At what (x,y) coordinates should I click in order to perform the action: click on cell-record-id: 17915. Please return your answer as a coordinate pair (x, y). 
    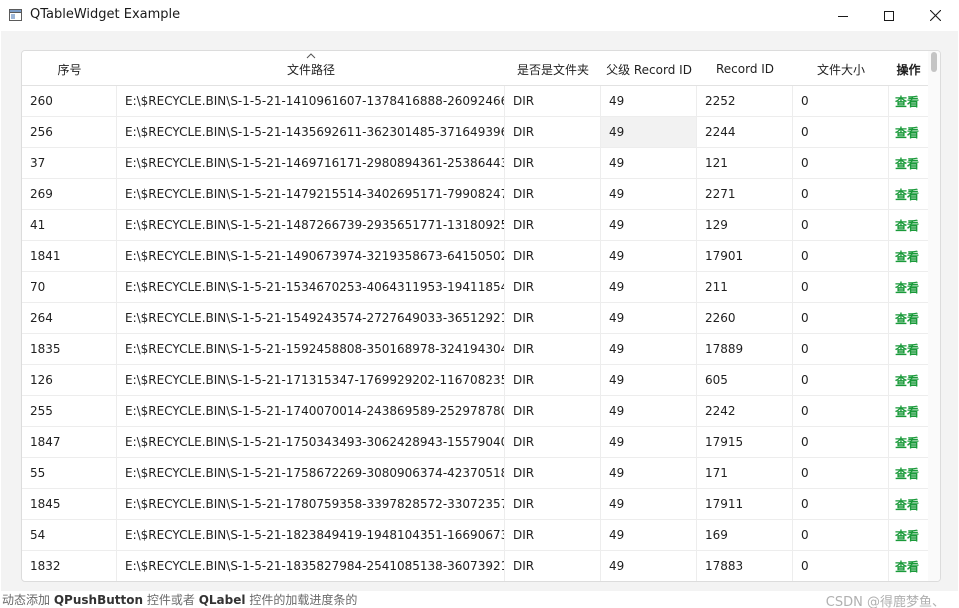
    Looking at the image, I should click on (745, 442).